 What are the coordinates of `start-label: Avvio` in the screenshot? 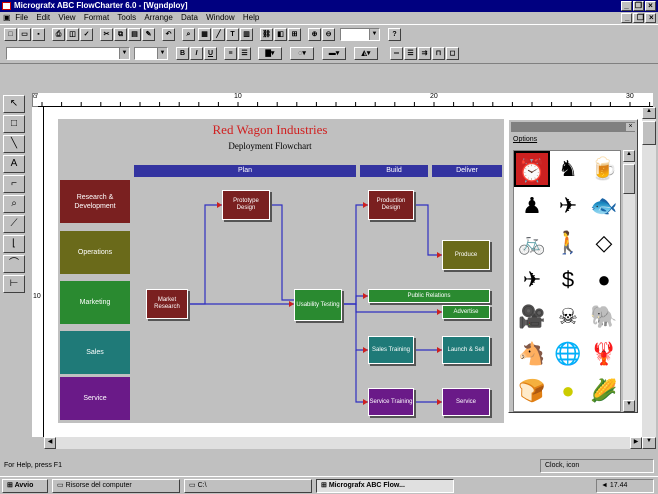 It's located at (24, 485).